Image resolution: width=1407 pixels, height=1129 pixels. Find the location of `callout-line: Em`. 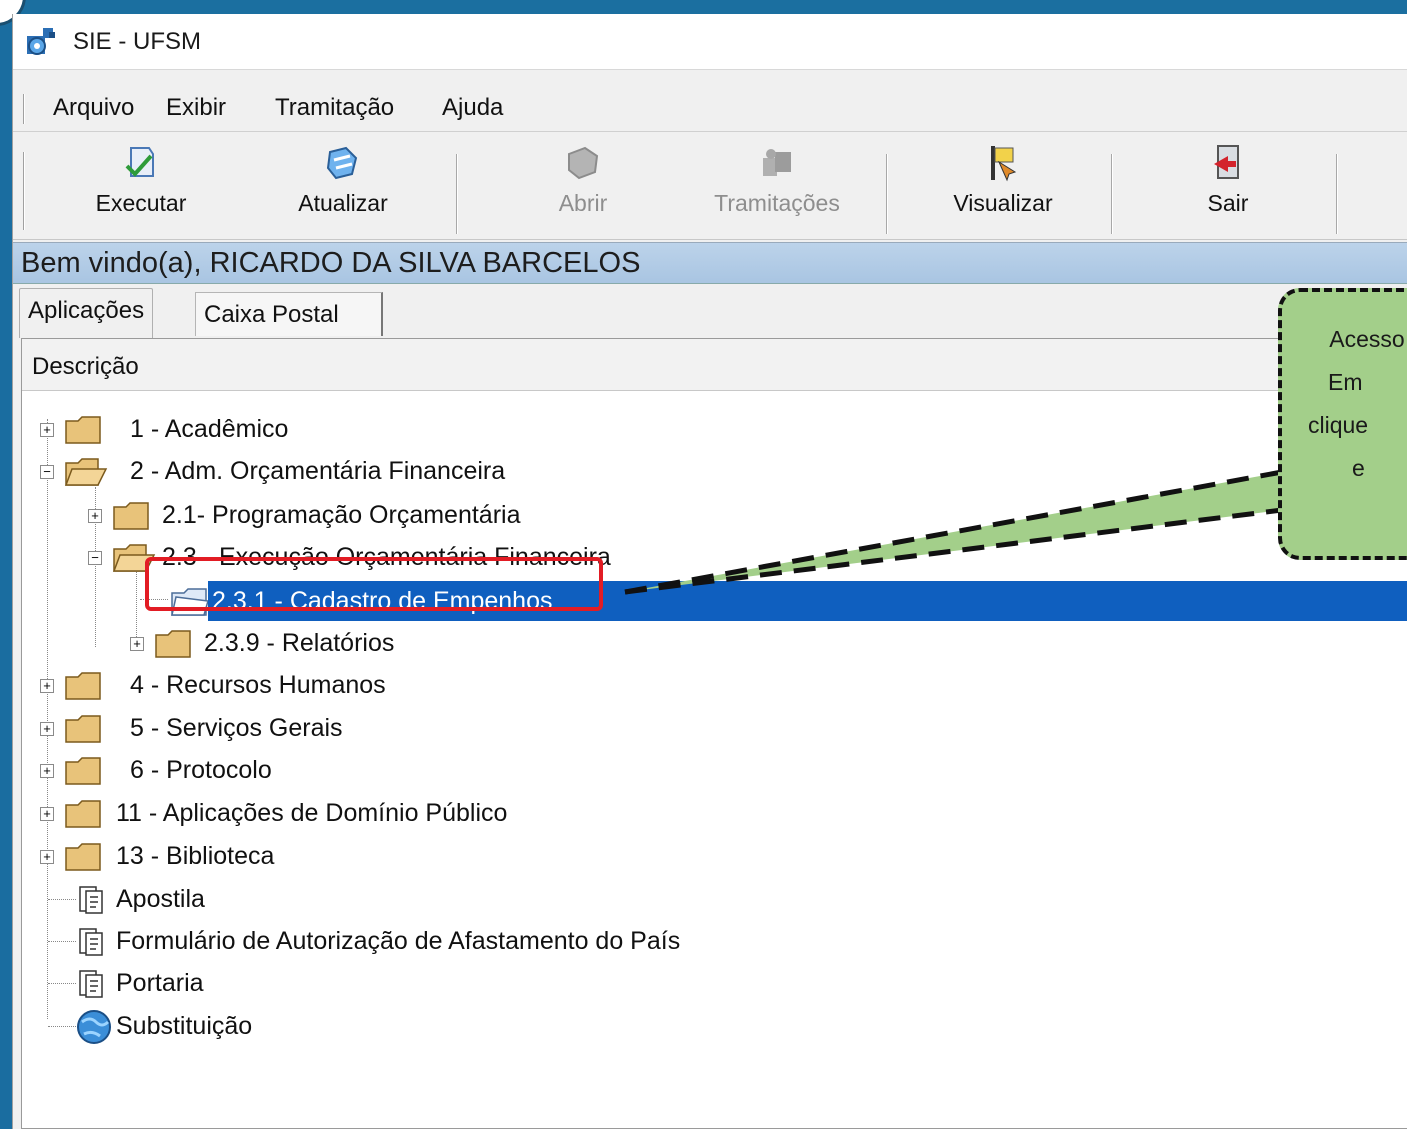

callout-line: Em is located at coordinates (1345, 382).